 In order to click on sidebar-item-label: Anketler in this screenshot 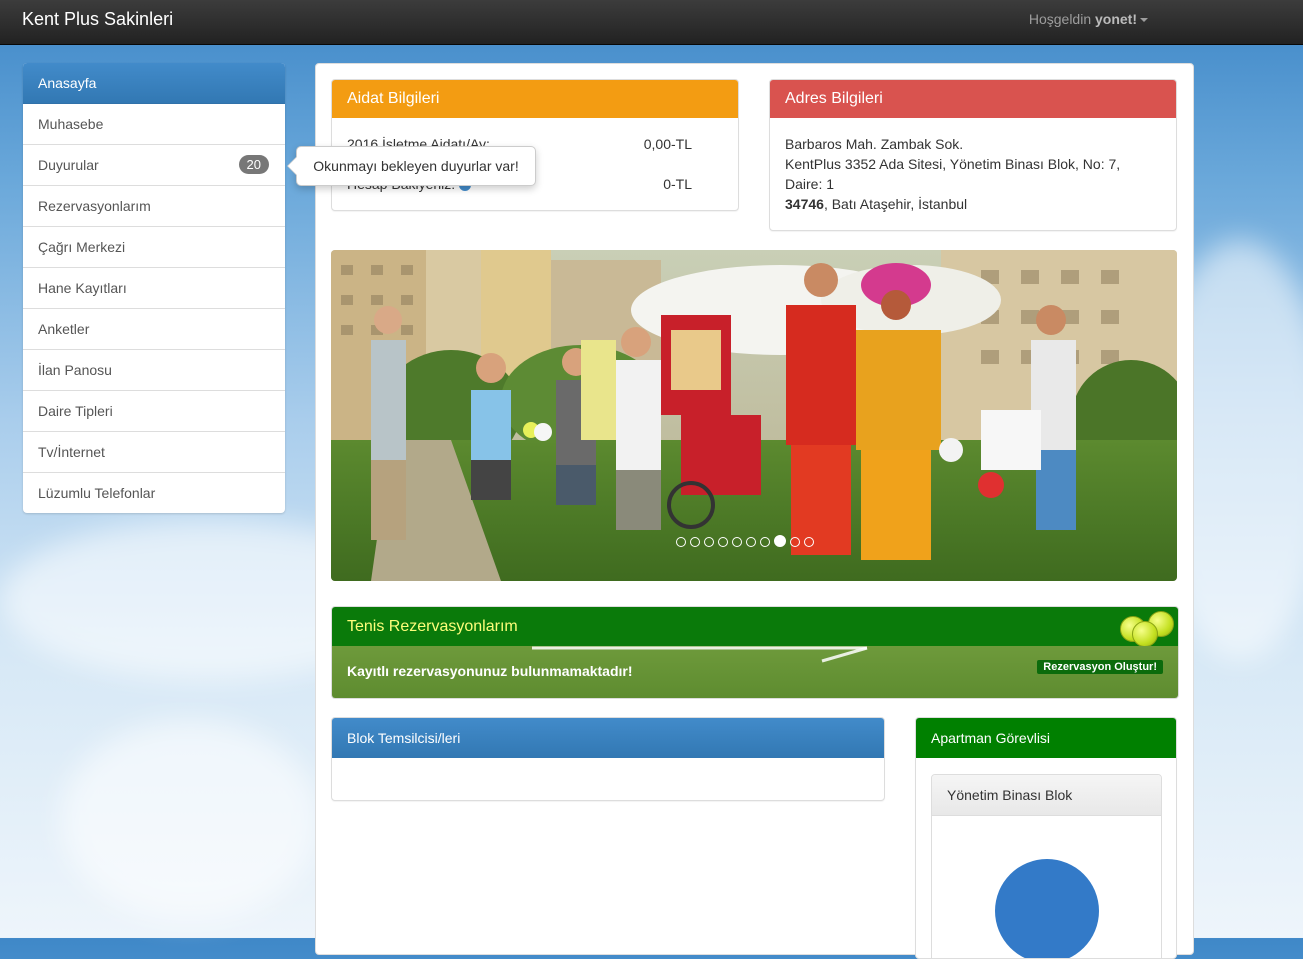, I will do `click(64, 329)`.